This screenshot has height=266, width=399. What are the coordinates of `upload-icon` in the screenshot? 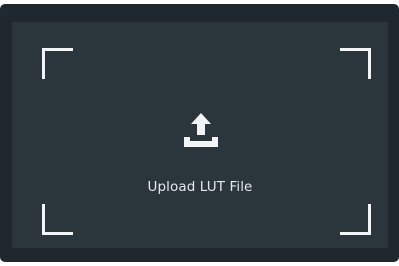 It's located at (201, 130).